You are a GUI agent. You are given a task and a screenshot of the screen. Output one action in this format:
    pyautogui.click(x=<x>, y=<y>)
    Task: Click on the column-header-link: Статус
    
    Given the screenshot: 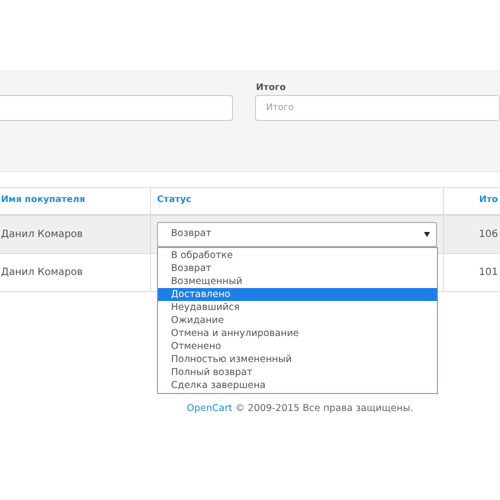 What is the action you would take?
    pyautogui.click(x=174, y=201)
    